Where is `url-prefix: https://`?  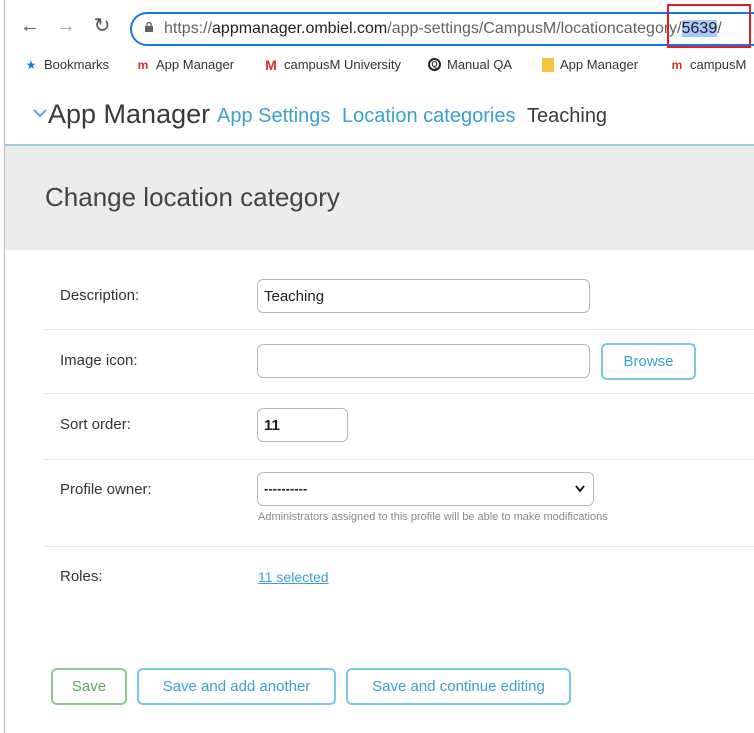 url-prefix: https:// is located at coordinates (188, 28).